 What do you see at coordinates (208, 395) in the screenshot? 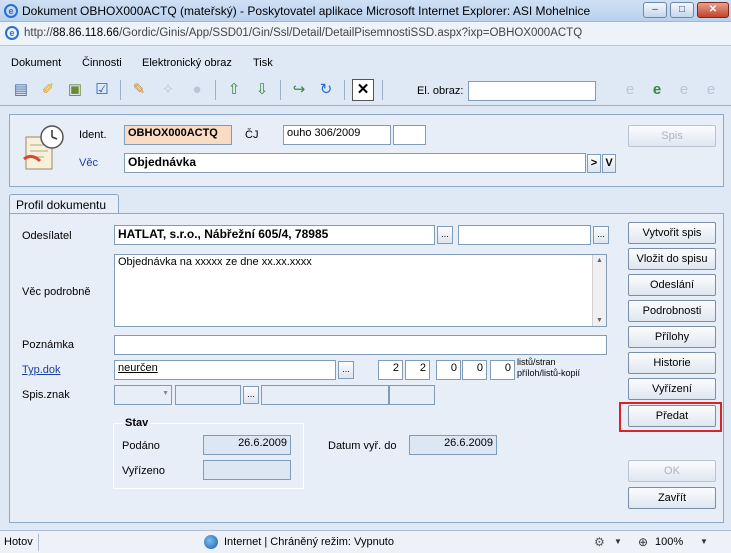
I see `spis-znak-code-field` at bounding box center [208, 395].